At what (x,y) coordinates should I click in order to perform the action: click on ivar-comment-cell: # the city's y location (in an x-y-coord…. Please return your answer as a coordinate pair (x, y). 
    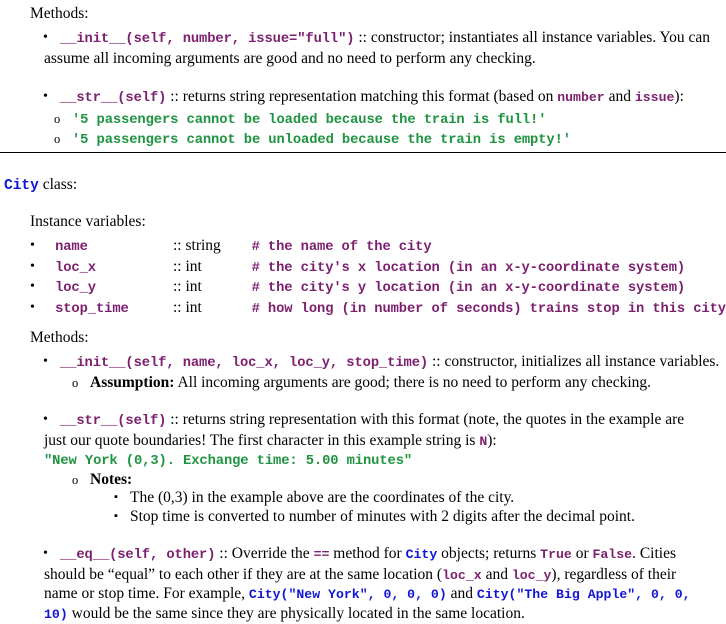
    Looking at the image, I should click on (489, 288).